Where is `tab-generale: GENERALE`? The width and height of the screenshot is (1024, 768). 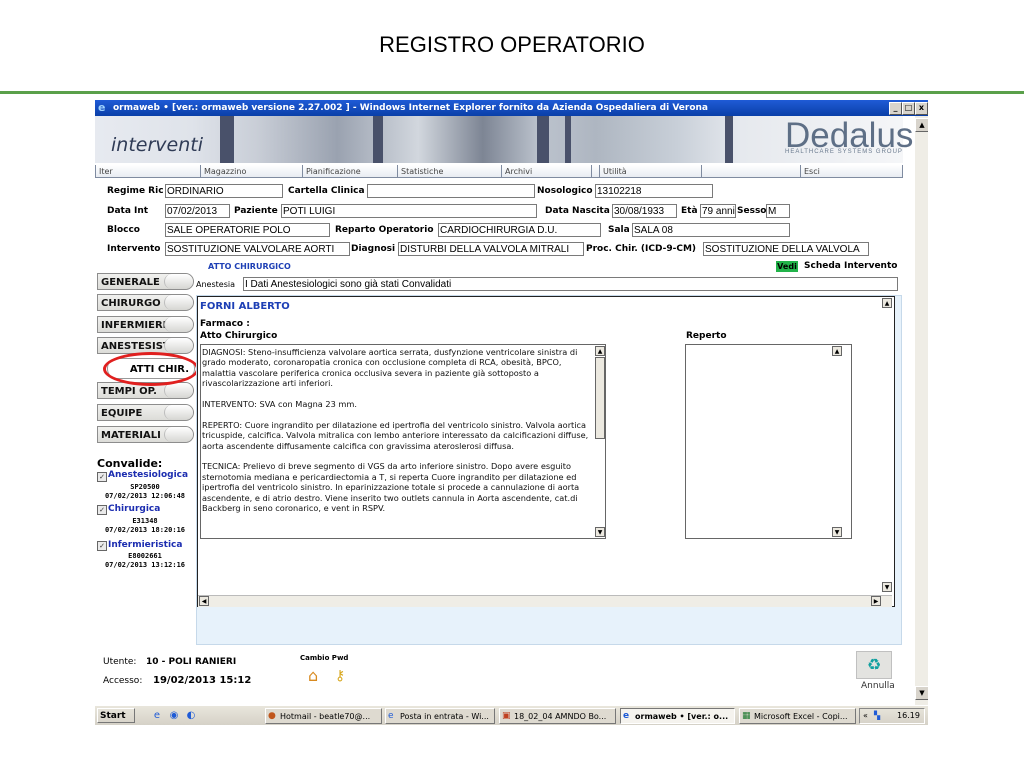 tab-generale: GENERALE is located at coordinates (145, 281).